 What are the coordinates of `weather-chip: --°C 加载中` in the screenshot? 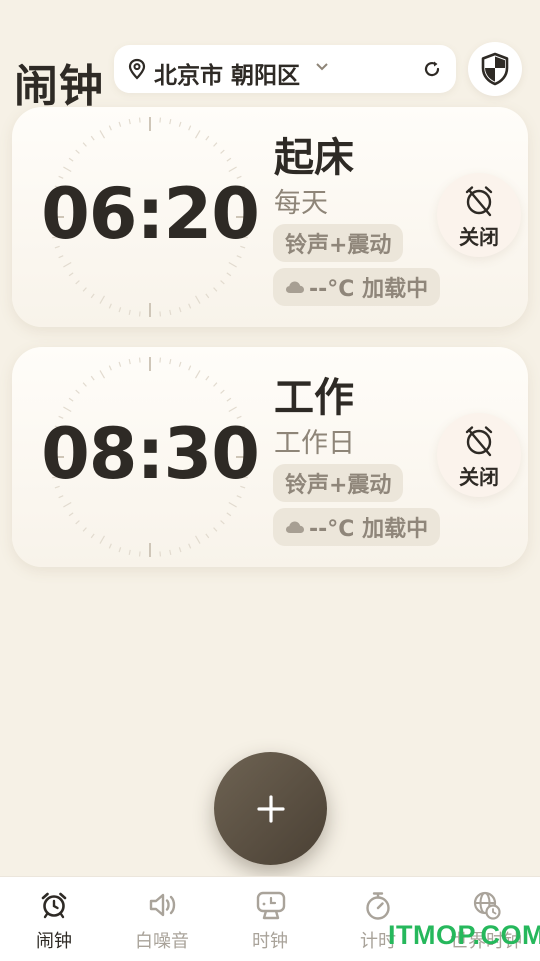 It's located at (357, 527).